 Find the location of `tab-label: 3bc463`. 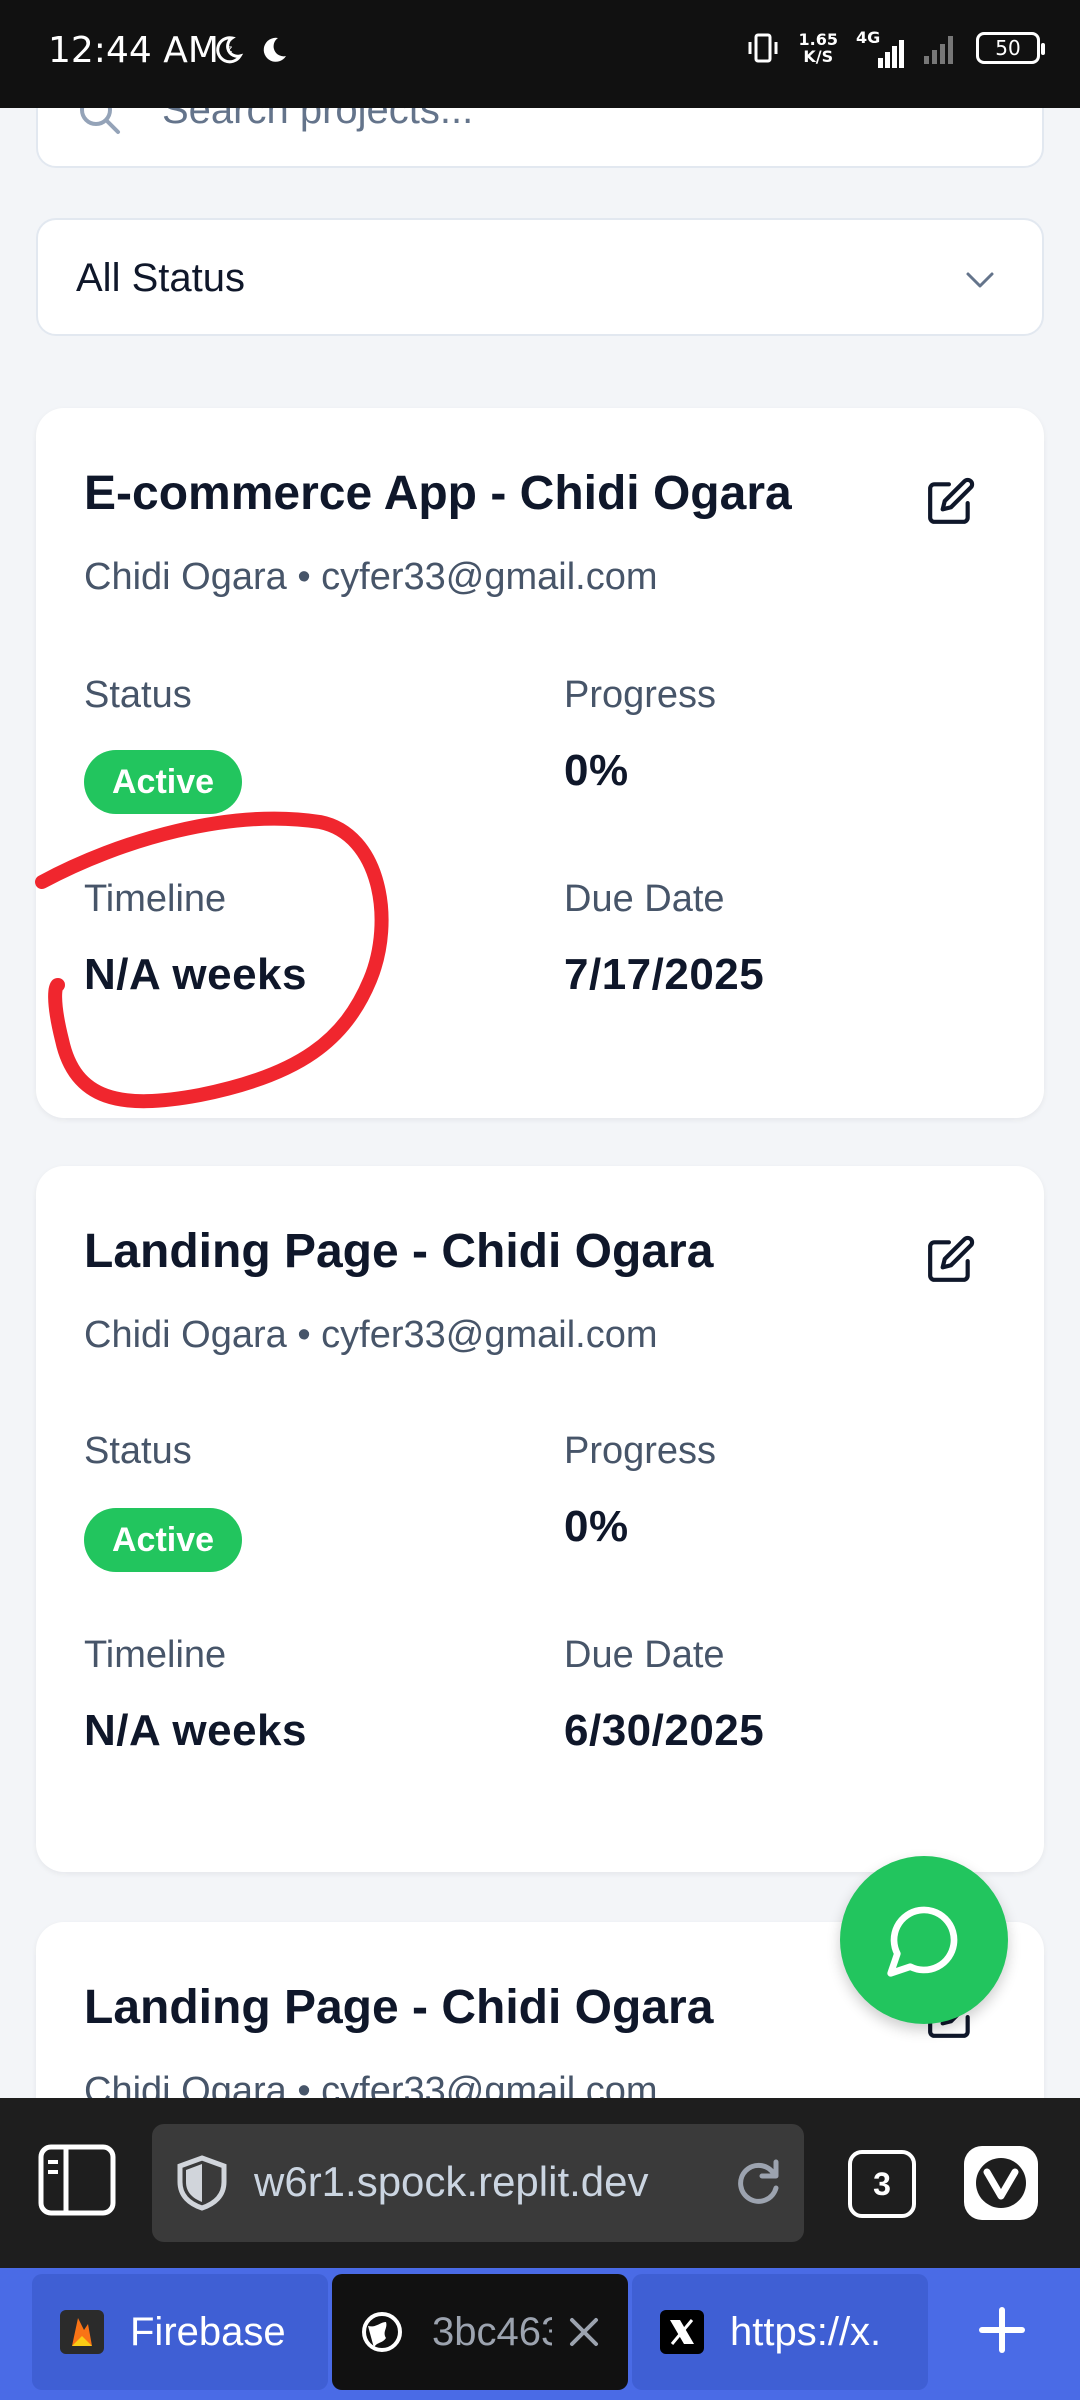

tab-label: 3bc463 is located at coordinates (492, 2332).